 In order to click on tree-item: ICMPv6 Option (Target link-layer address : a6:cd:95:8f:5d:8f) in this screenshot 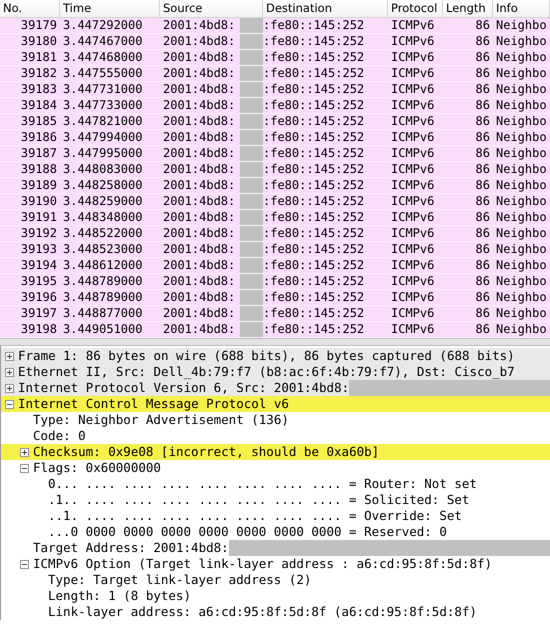, I will do `click(262, 564)`.